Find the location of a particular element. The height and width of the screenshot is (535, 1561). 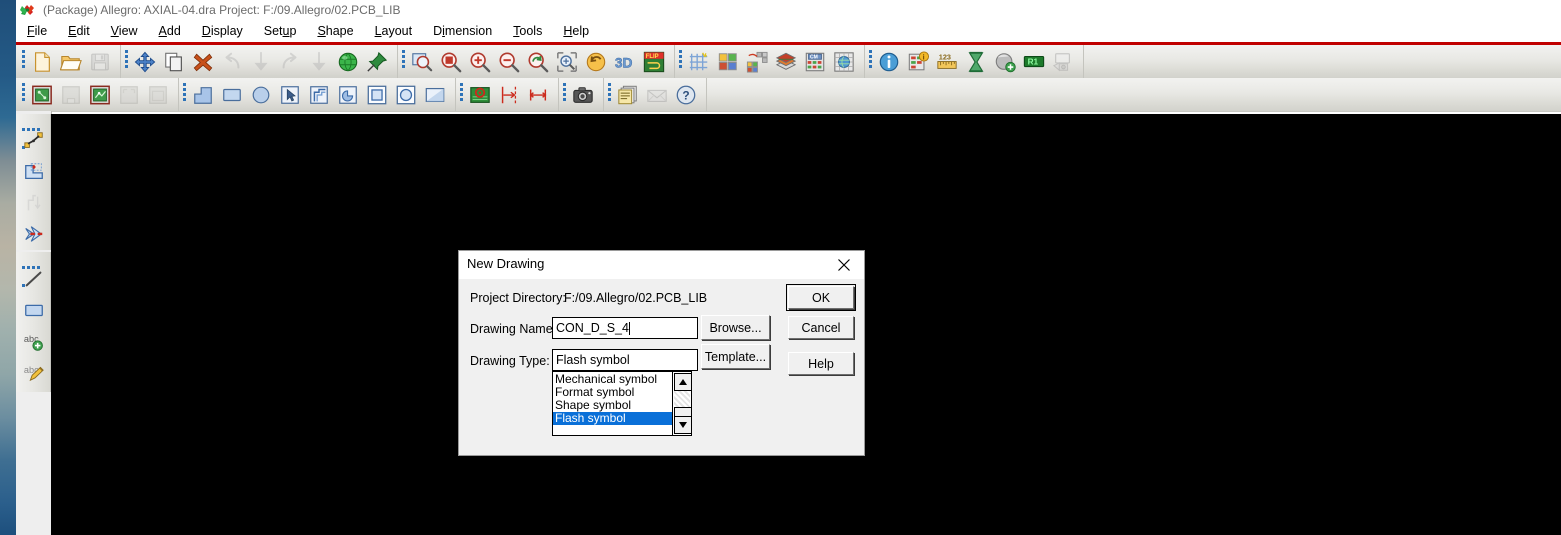

circle-fill-icon is located at coordinates (261, 95).